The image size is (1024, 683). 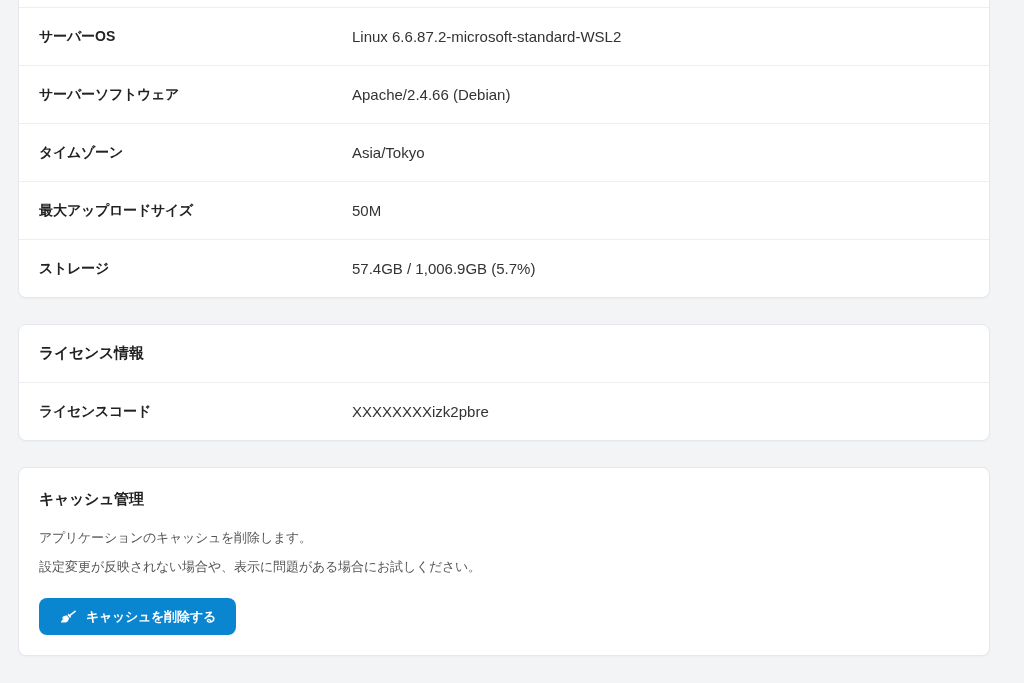 I want to click on row-value: Asia/Tokyo, so click(x=389, y=152).